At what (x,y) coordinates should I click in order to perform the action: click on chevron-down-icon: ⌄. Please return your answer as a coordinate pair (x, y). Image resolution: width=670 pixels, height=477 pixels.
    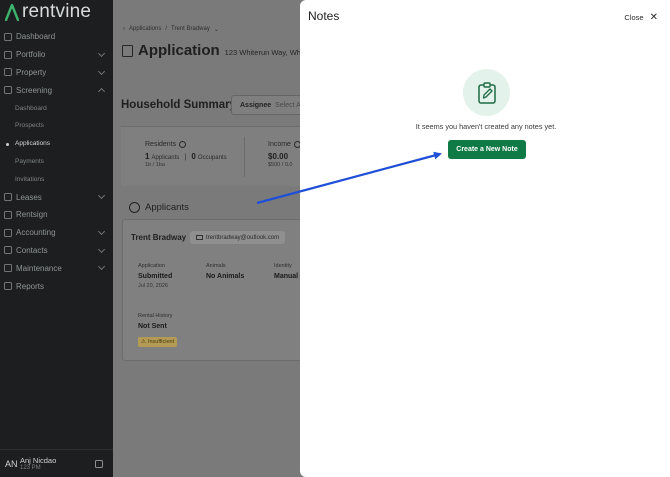
    Looking at the image, I should click on (216, 29).